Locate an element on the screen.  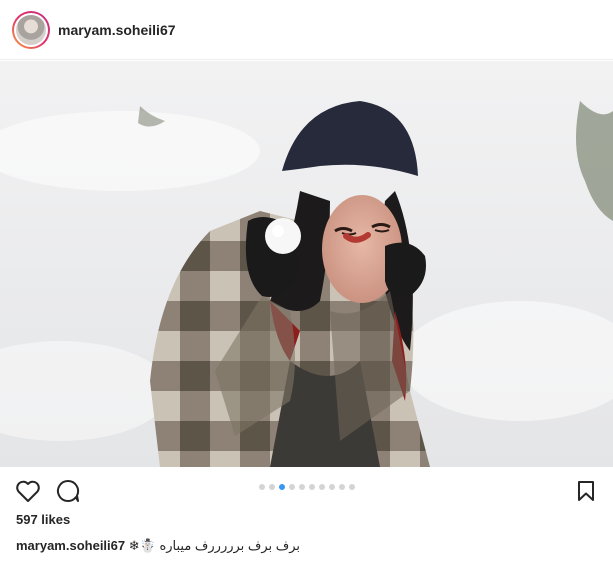
post-actions is located at coordinates (306, 490).